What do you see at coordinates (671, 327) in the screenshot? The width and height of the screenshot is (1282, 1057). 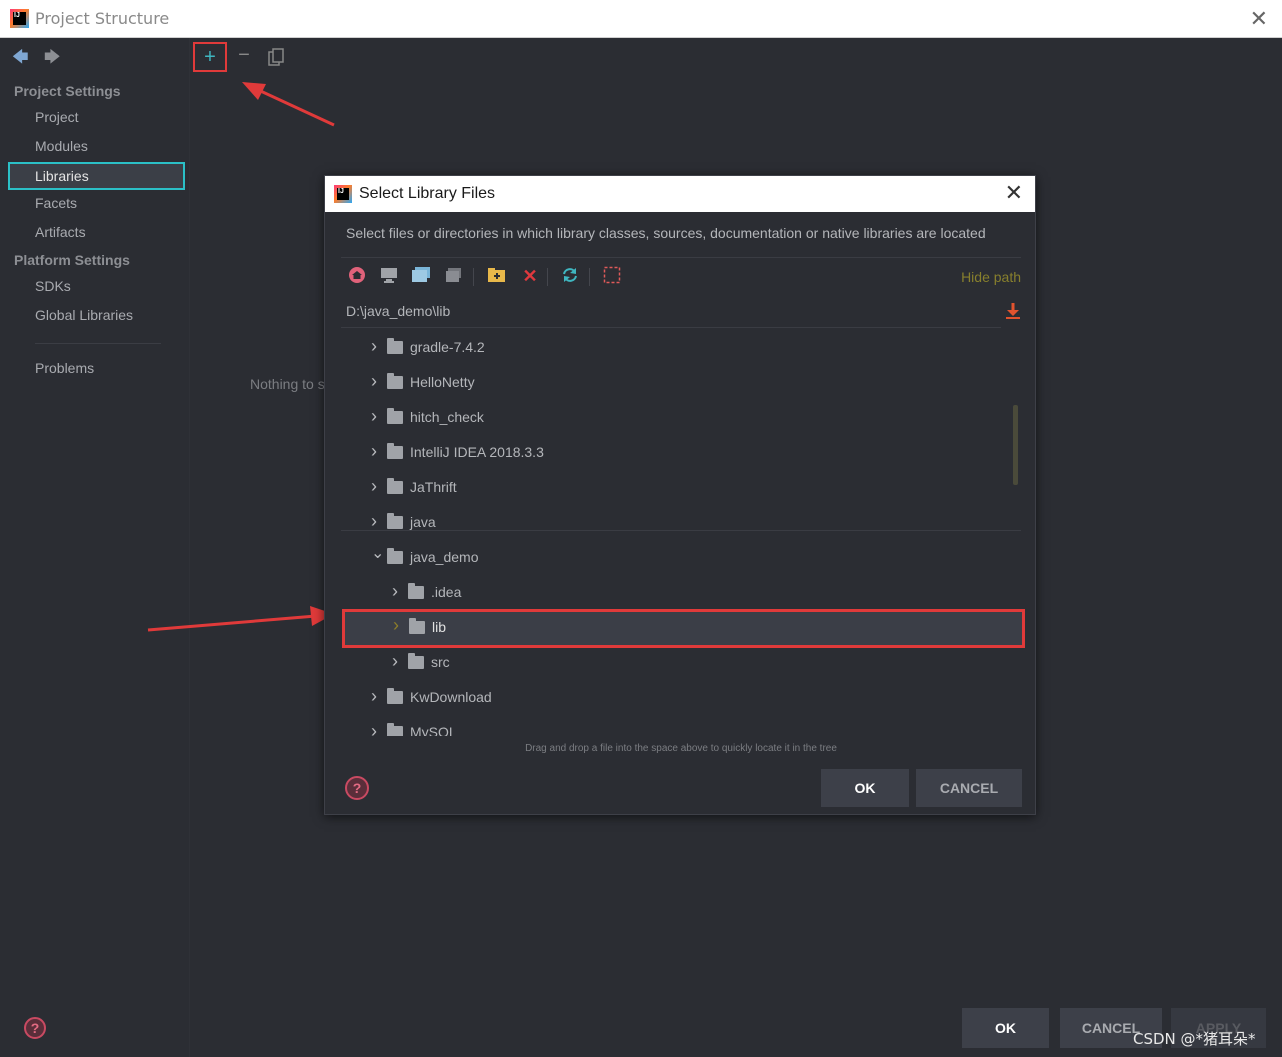 I see `path-underline` at bounding box center [671, 327].